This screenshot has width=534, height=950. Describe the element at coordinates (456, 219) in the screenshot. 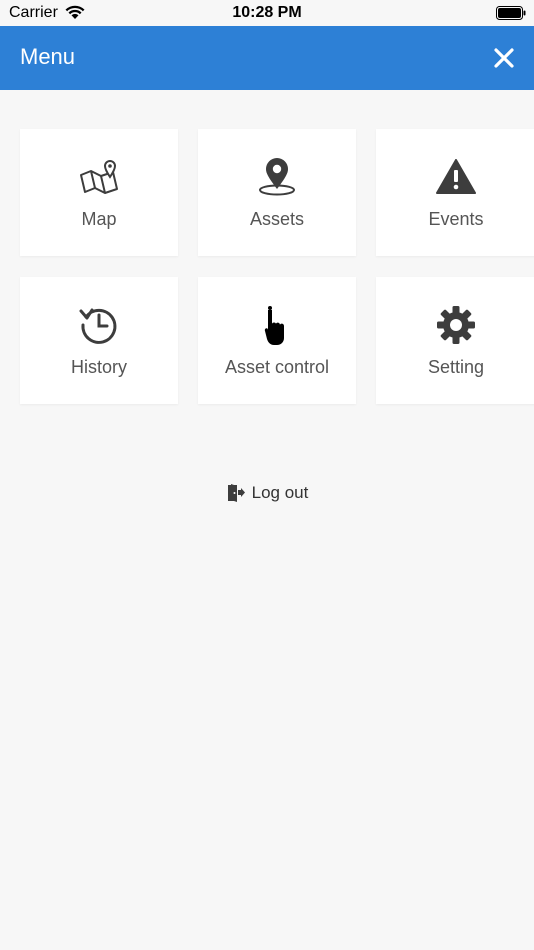

I see `menu-tile-label: Events` at that location.